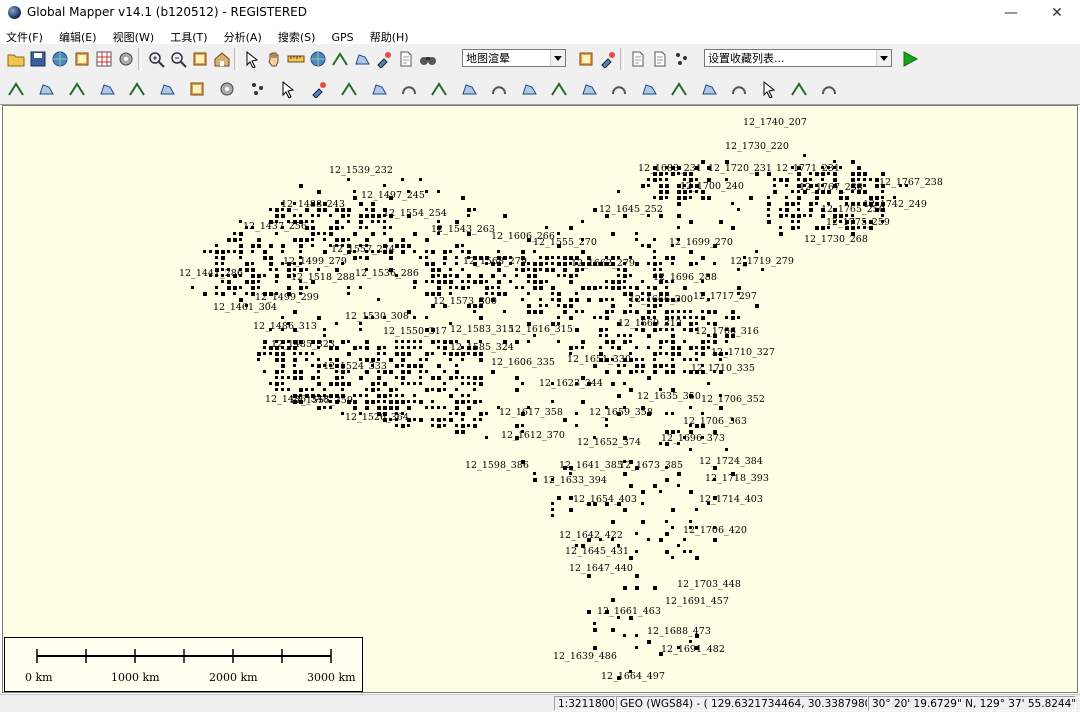 Image resolution: width=1080 pixels, height=712 pixels. Describe the element at coordinates (38, 59) in the screenshot. I see `save-button` at that location.